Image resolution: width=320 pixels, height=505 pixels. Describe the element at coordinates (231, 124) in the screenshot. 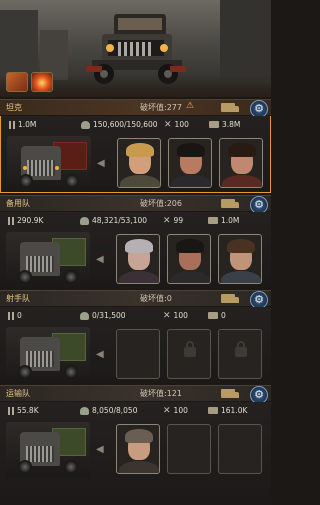

I see `load-value: 3.8M` at that location.